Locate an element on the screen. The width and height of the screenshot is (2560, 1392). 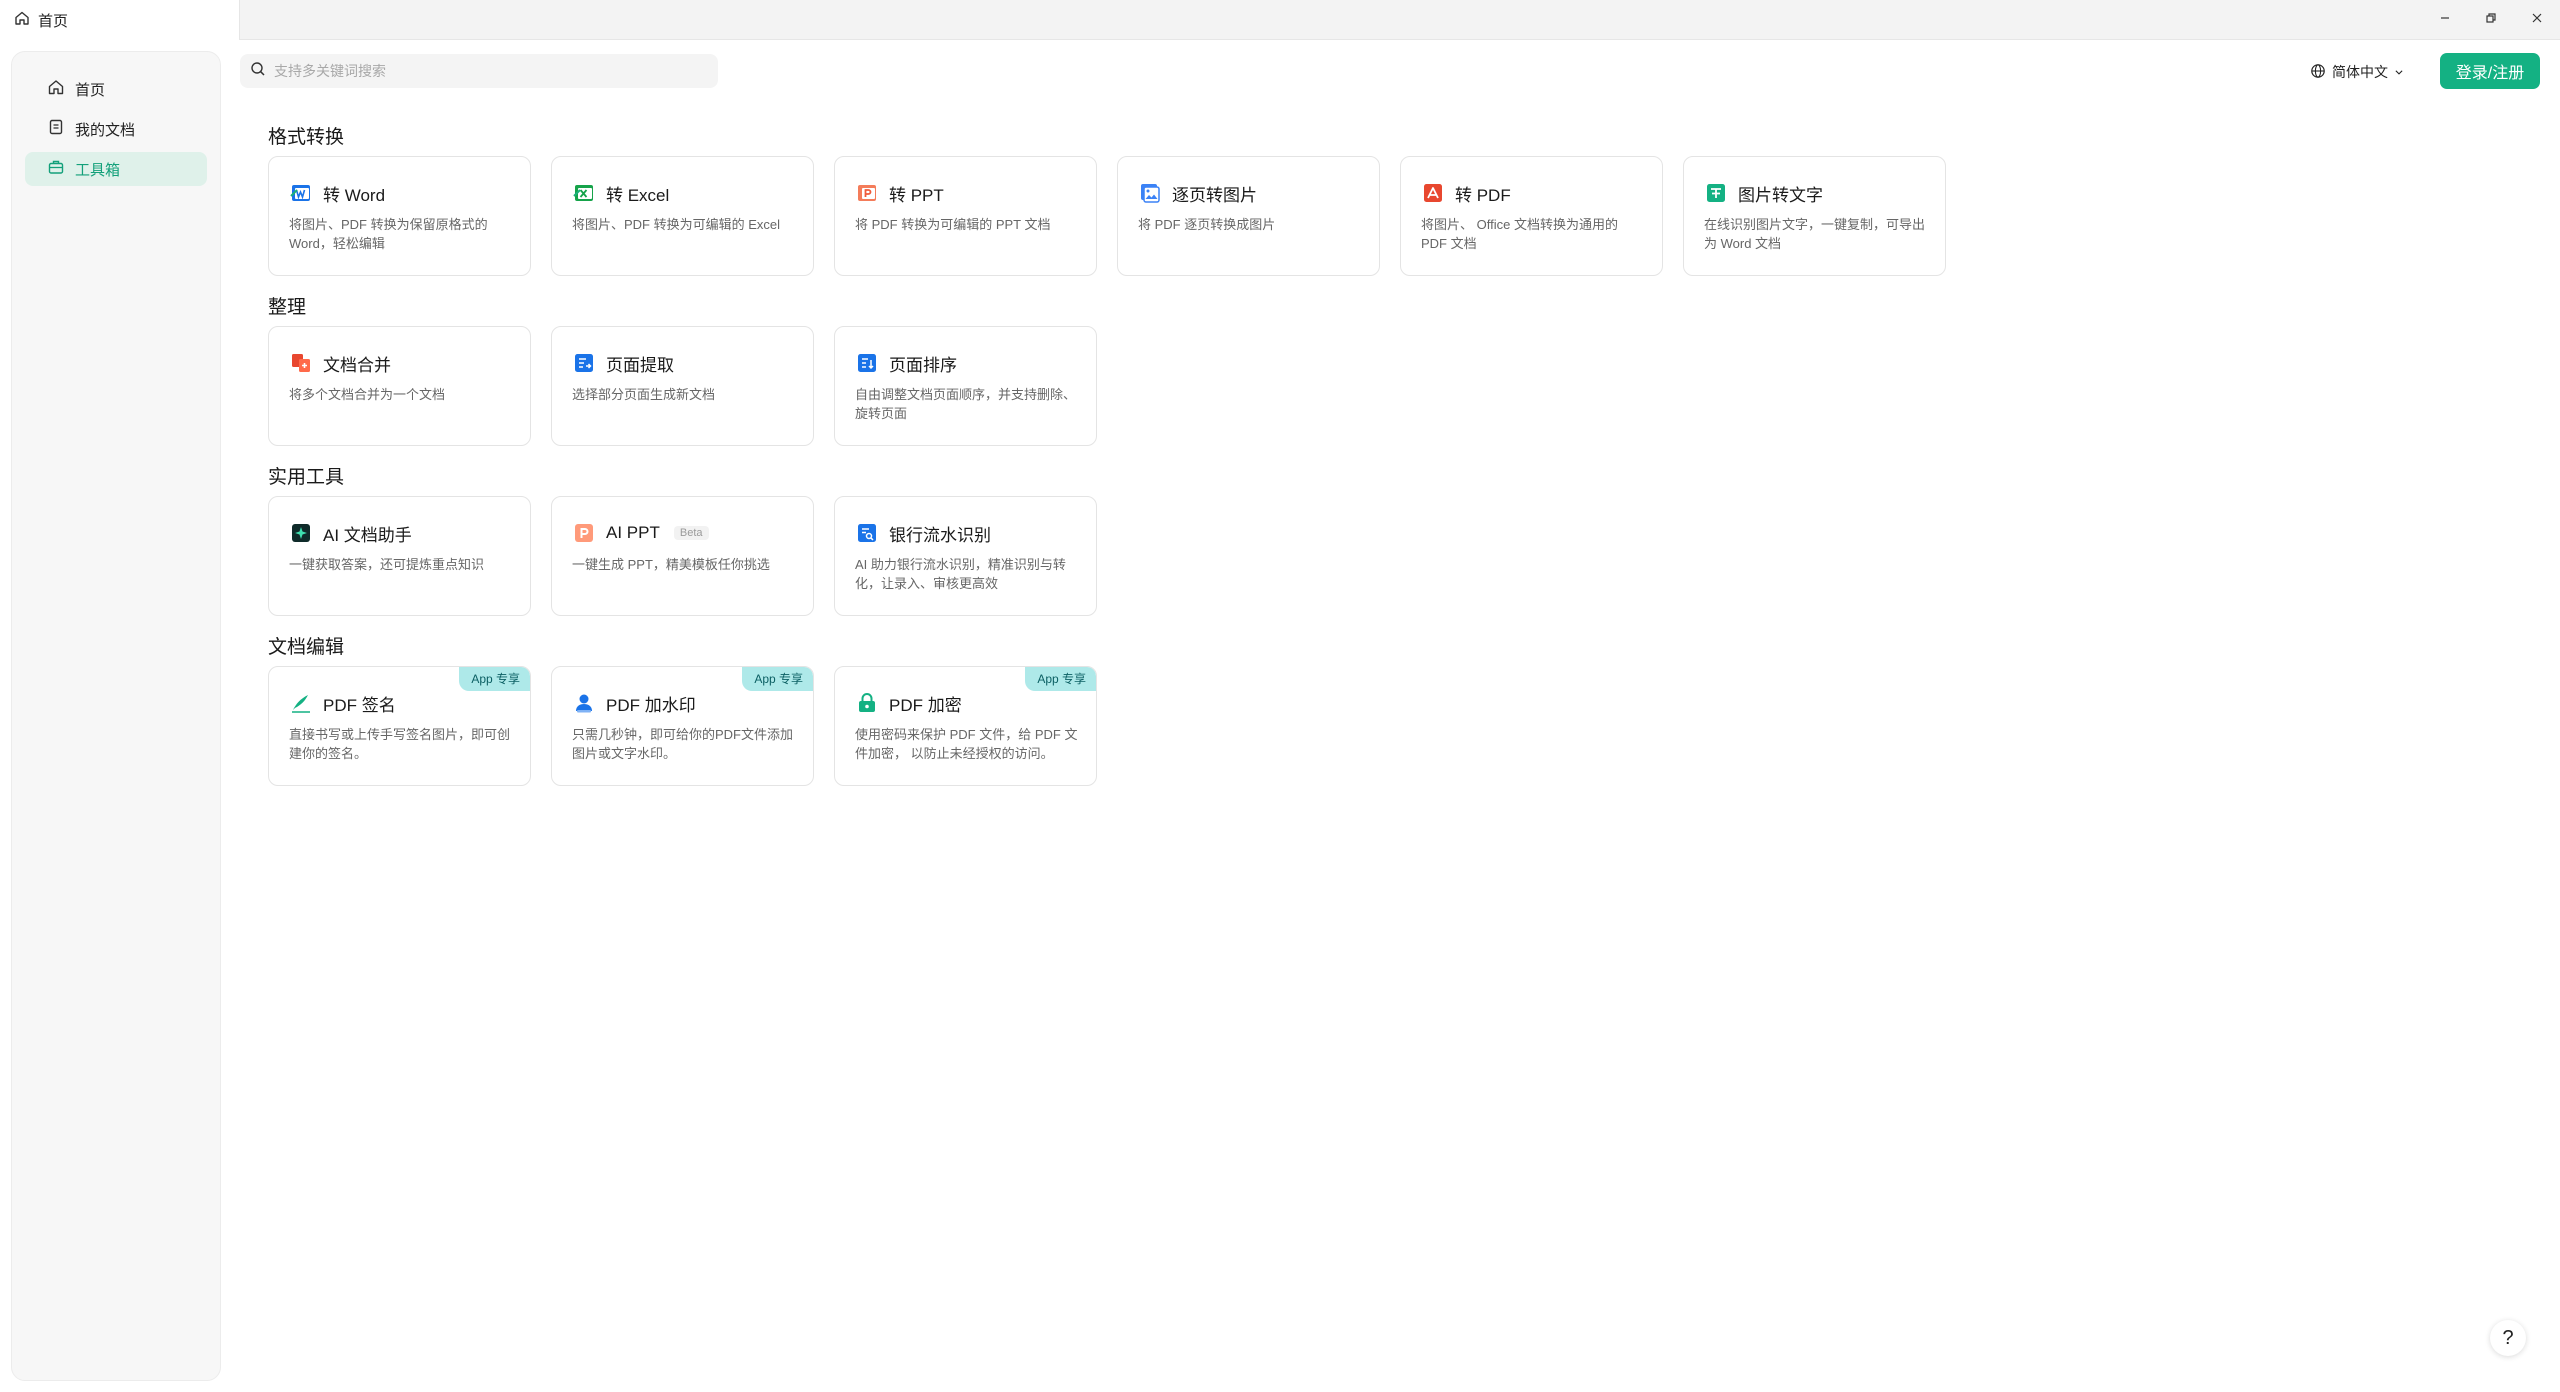
login-register-button: 登录/注册 is located at coordinates (2490, 71).